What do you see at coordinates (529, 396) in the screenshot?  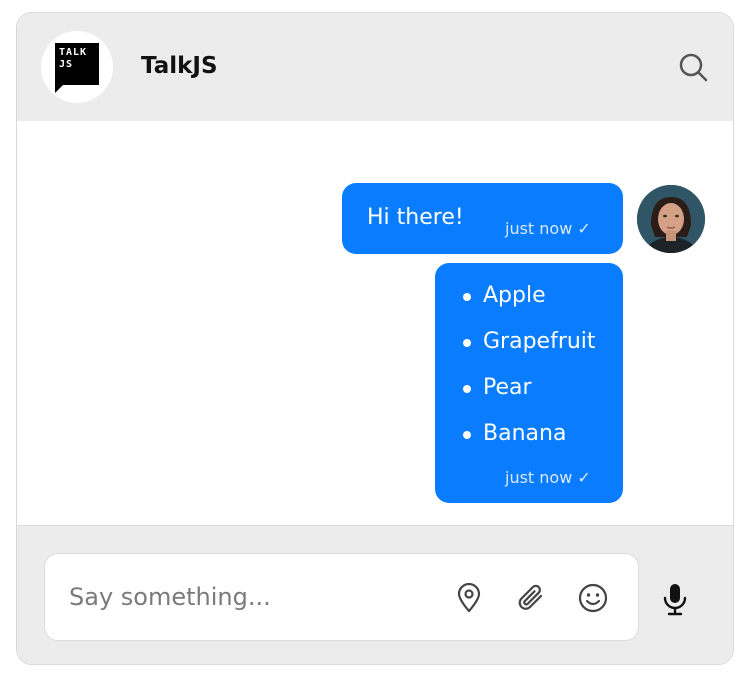 I see `list-item: Pear` at bounding box center [529, 396].